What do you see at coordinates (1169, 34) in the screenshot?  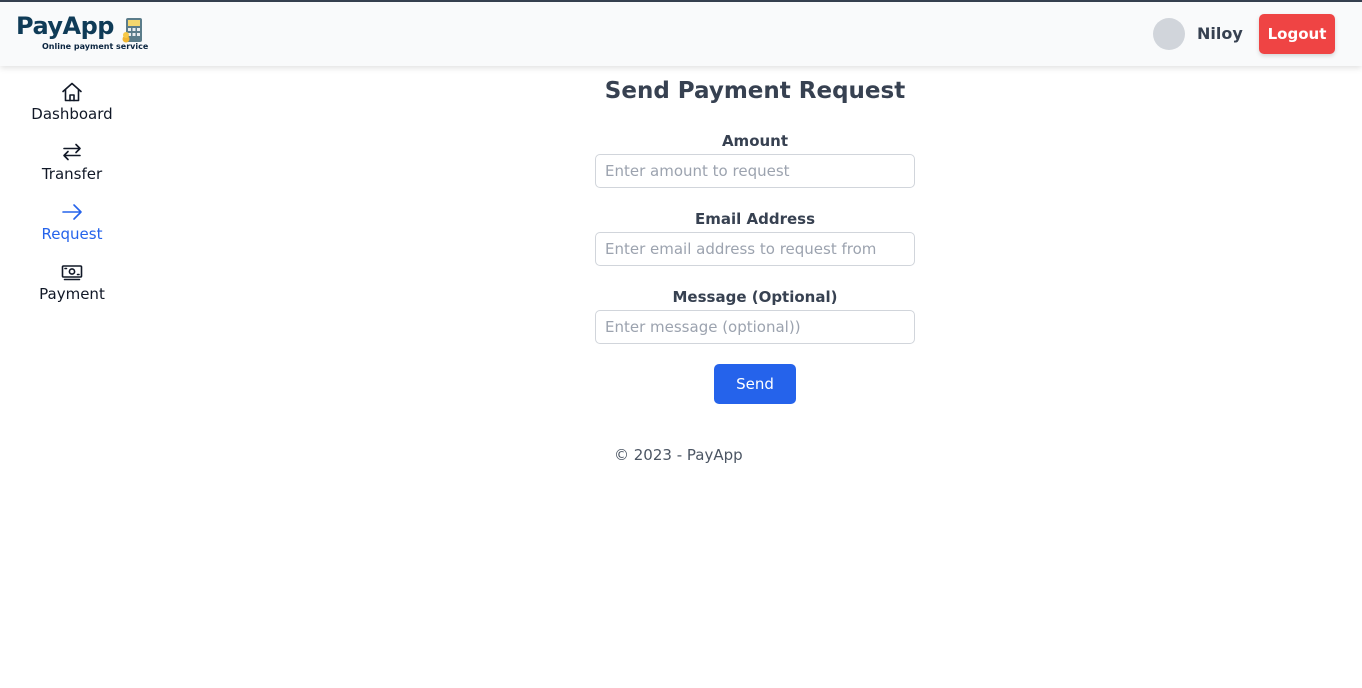 I see `avatar` at bounding box center [1169, 34].